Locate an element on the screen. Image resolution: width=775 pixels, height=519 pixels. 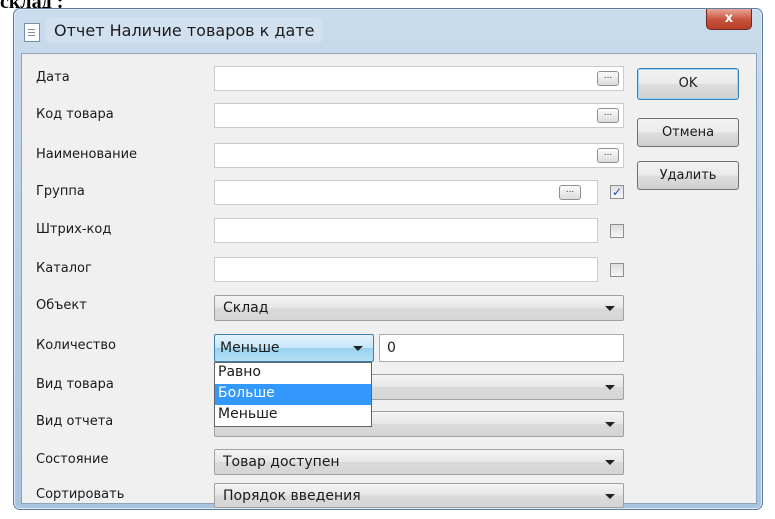
title-bar: Отчет Наличие товаров к дате x is located at coordinates (388, 31).